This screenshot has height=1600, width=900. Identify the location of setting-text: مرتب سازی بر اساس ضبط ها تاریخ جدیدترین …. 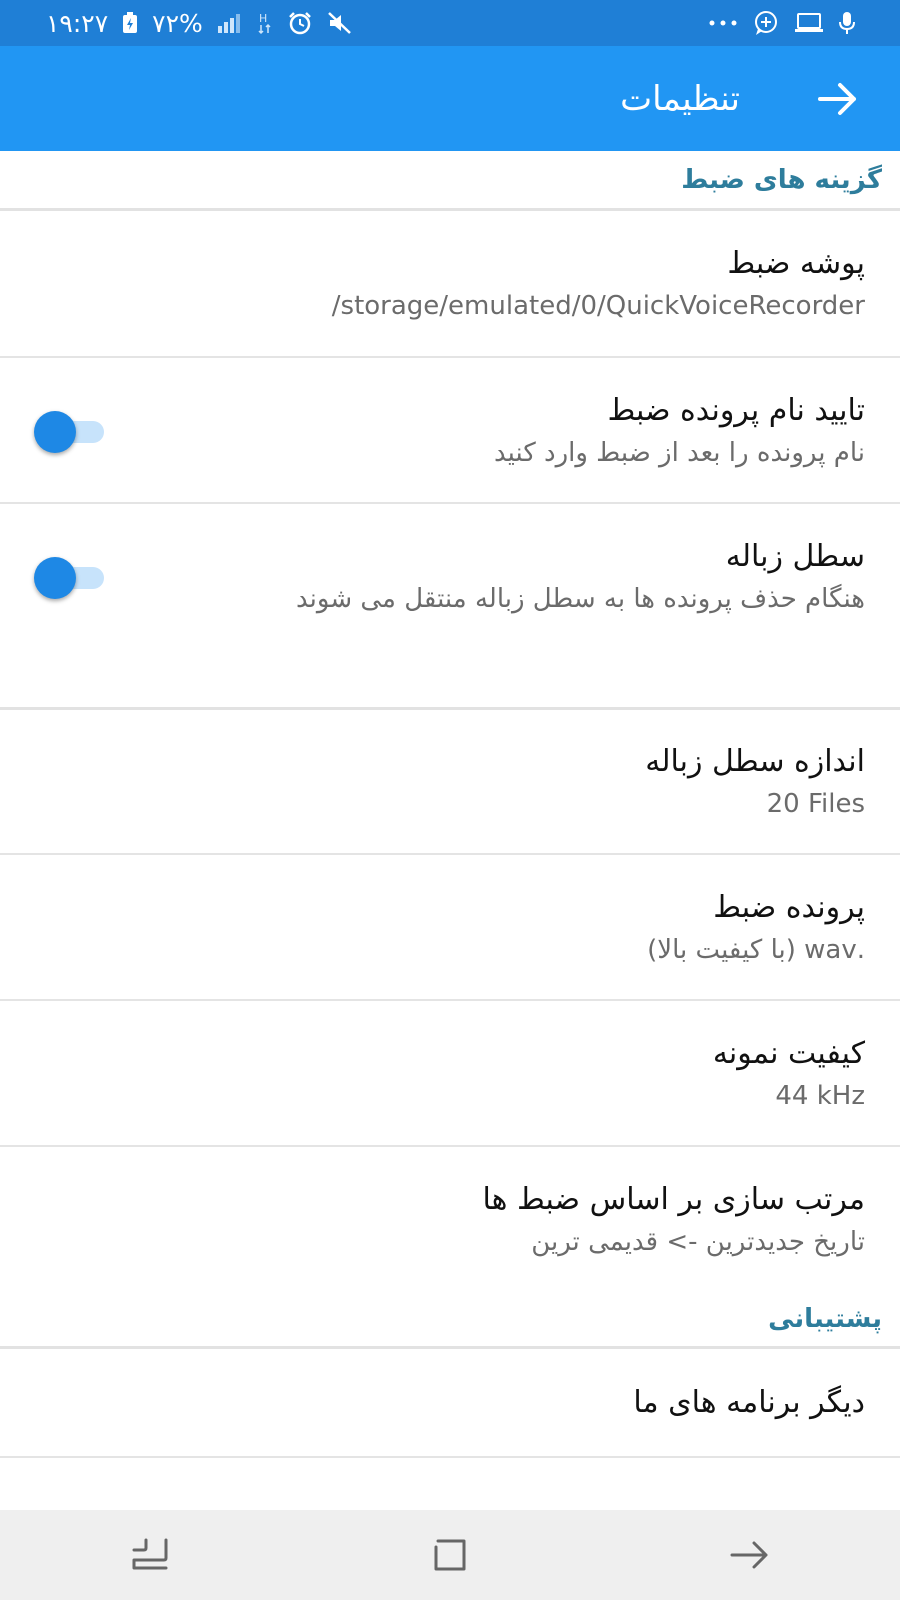
(674, 1219).